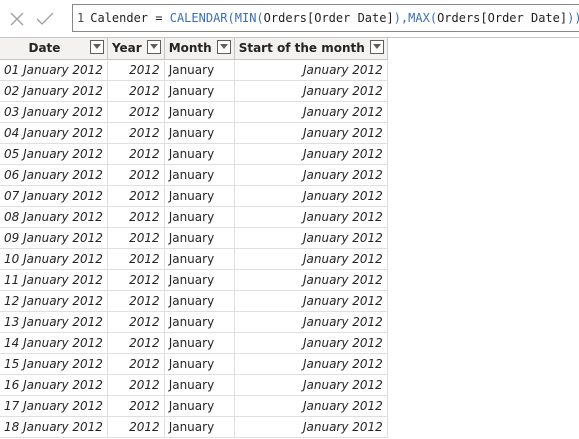  I want to click on table-row: 09 January 2012 2012 January January 2012, so click(194, 238).